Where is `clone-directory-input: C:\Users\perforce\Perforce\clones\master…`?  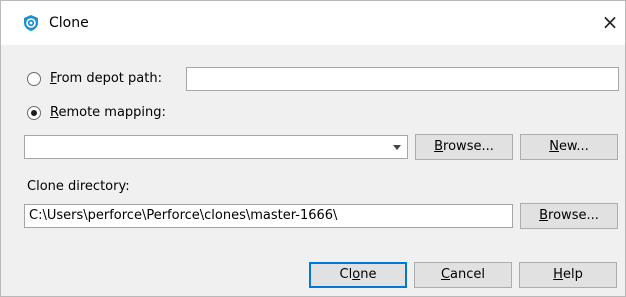
clone-directory-input: C:\Users\perforce\Perforce\clones\master… is located at coordinates (268, 216).